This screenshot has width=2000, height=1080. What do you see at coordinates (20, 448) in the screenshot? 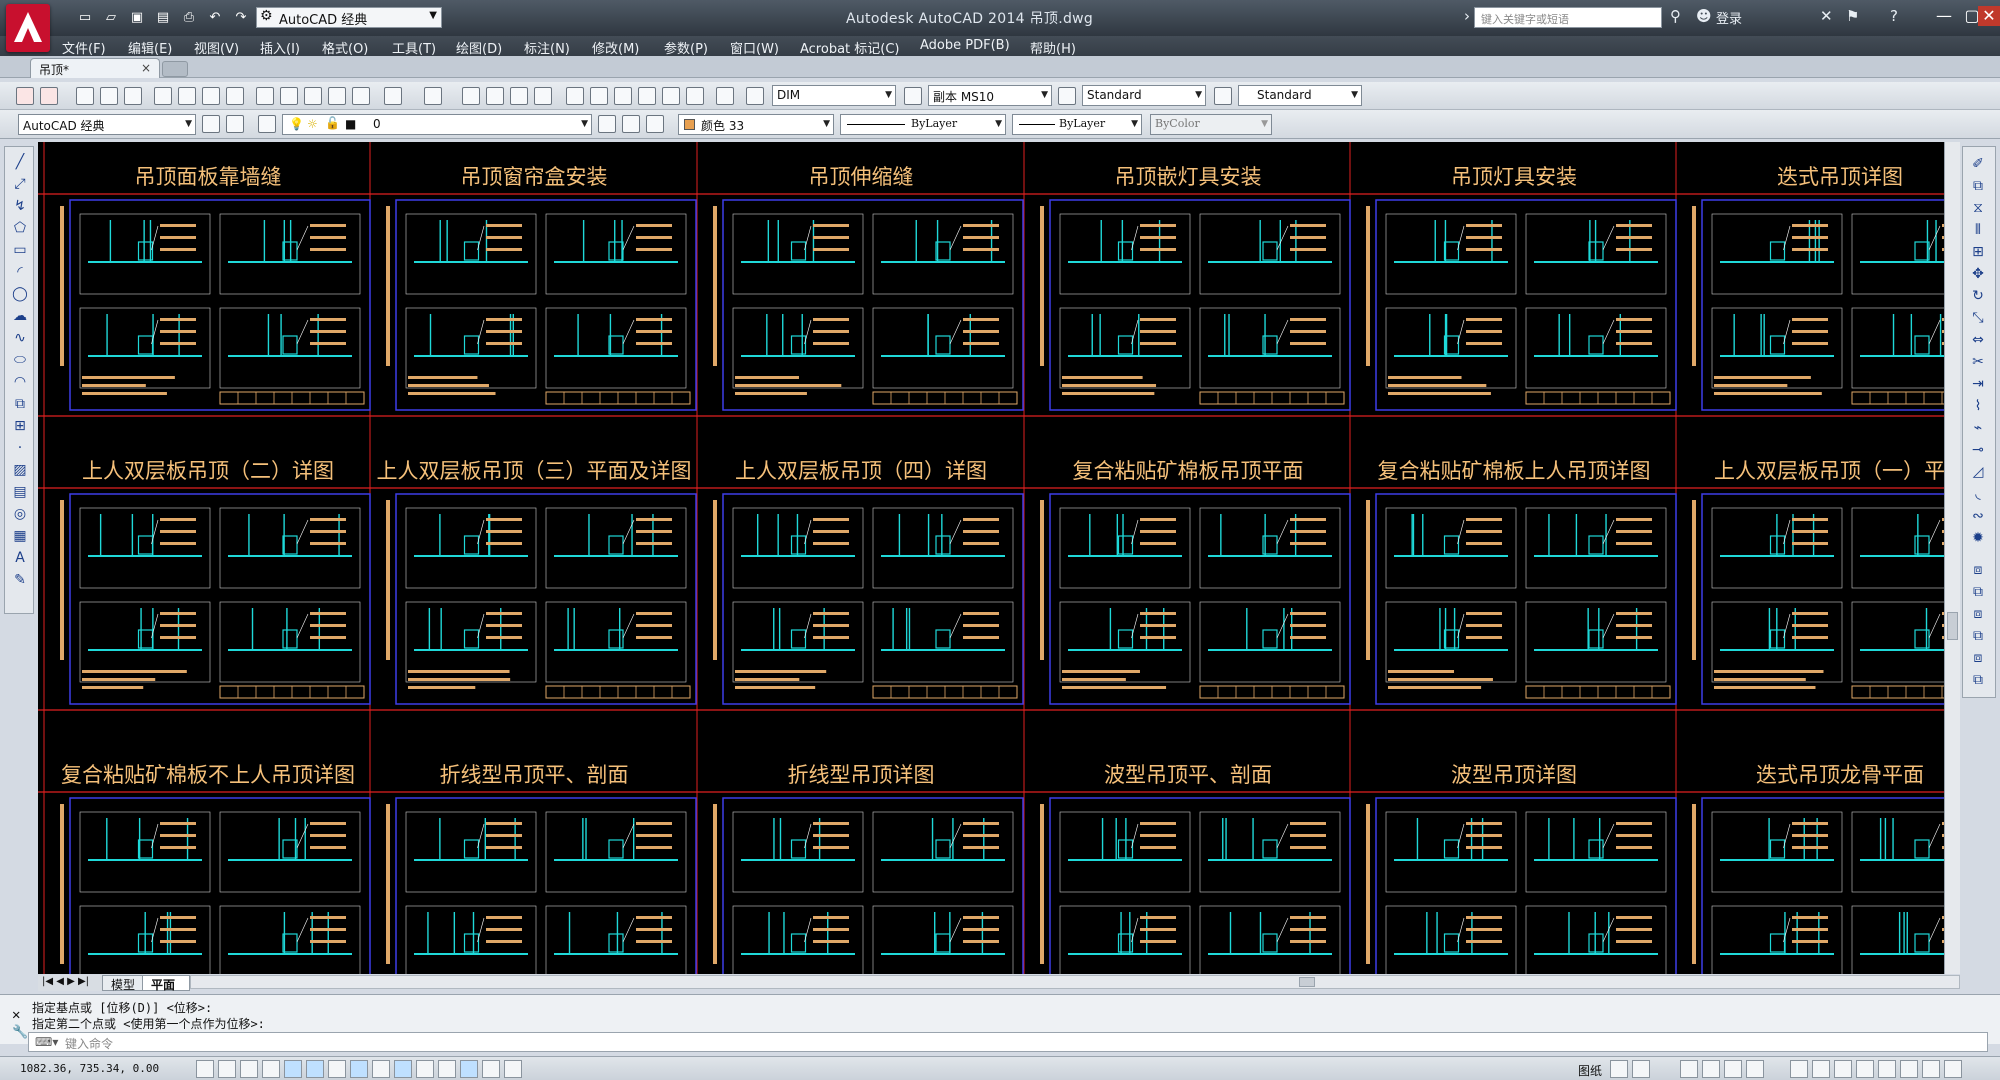
I see `point-icon: ·` at bounding box center [20, 448].